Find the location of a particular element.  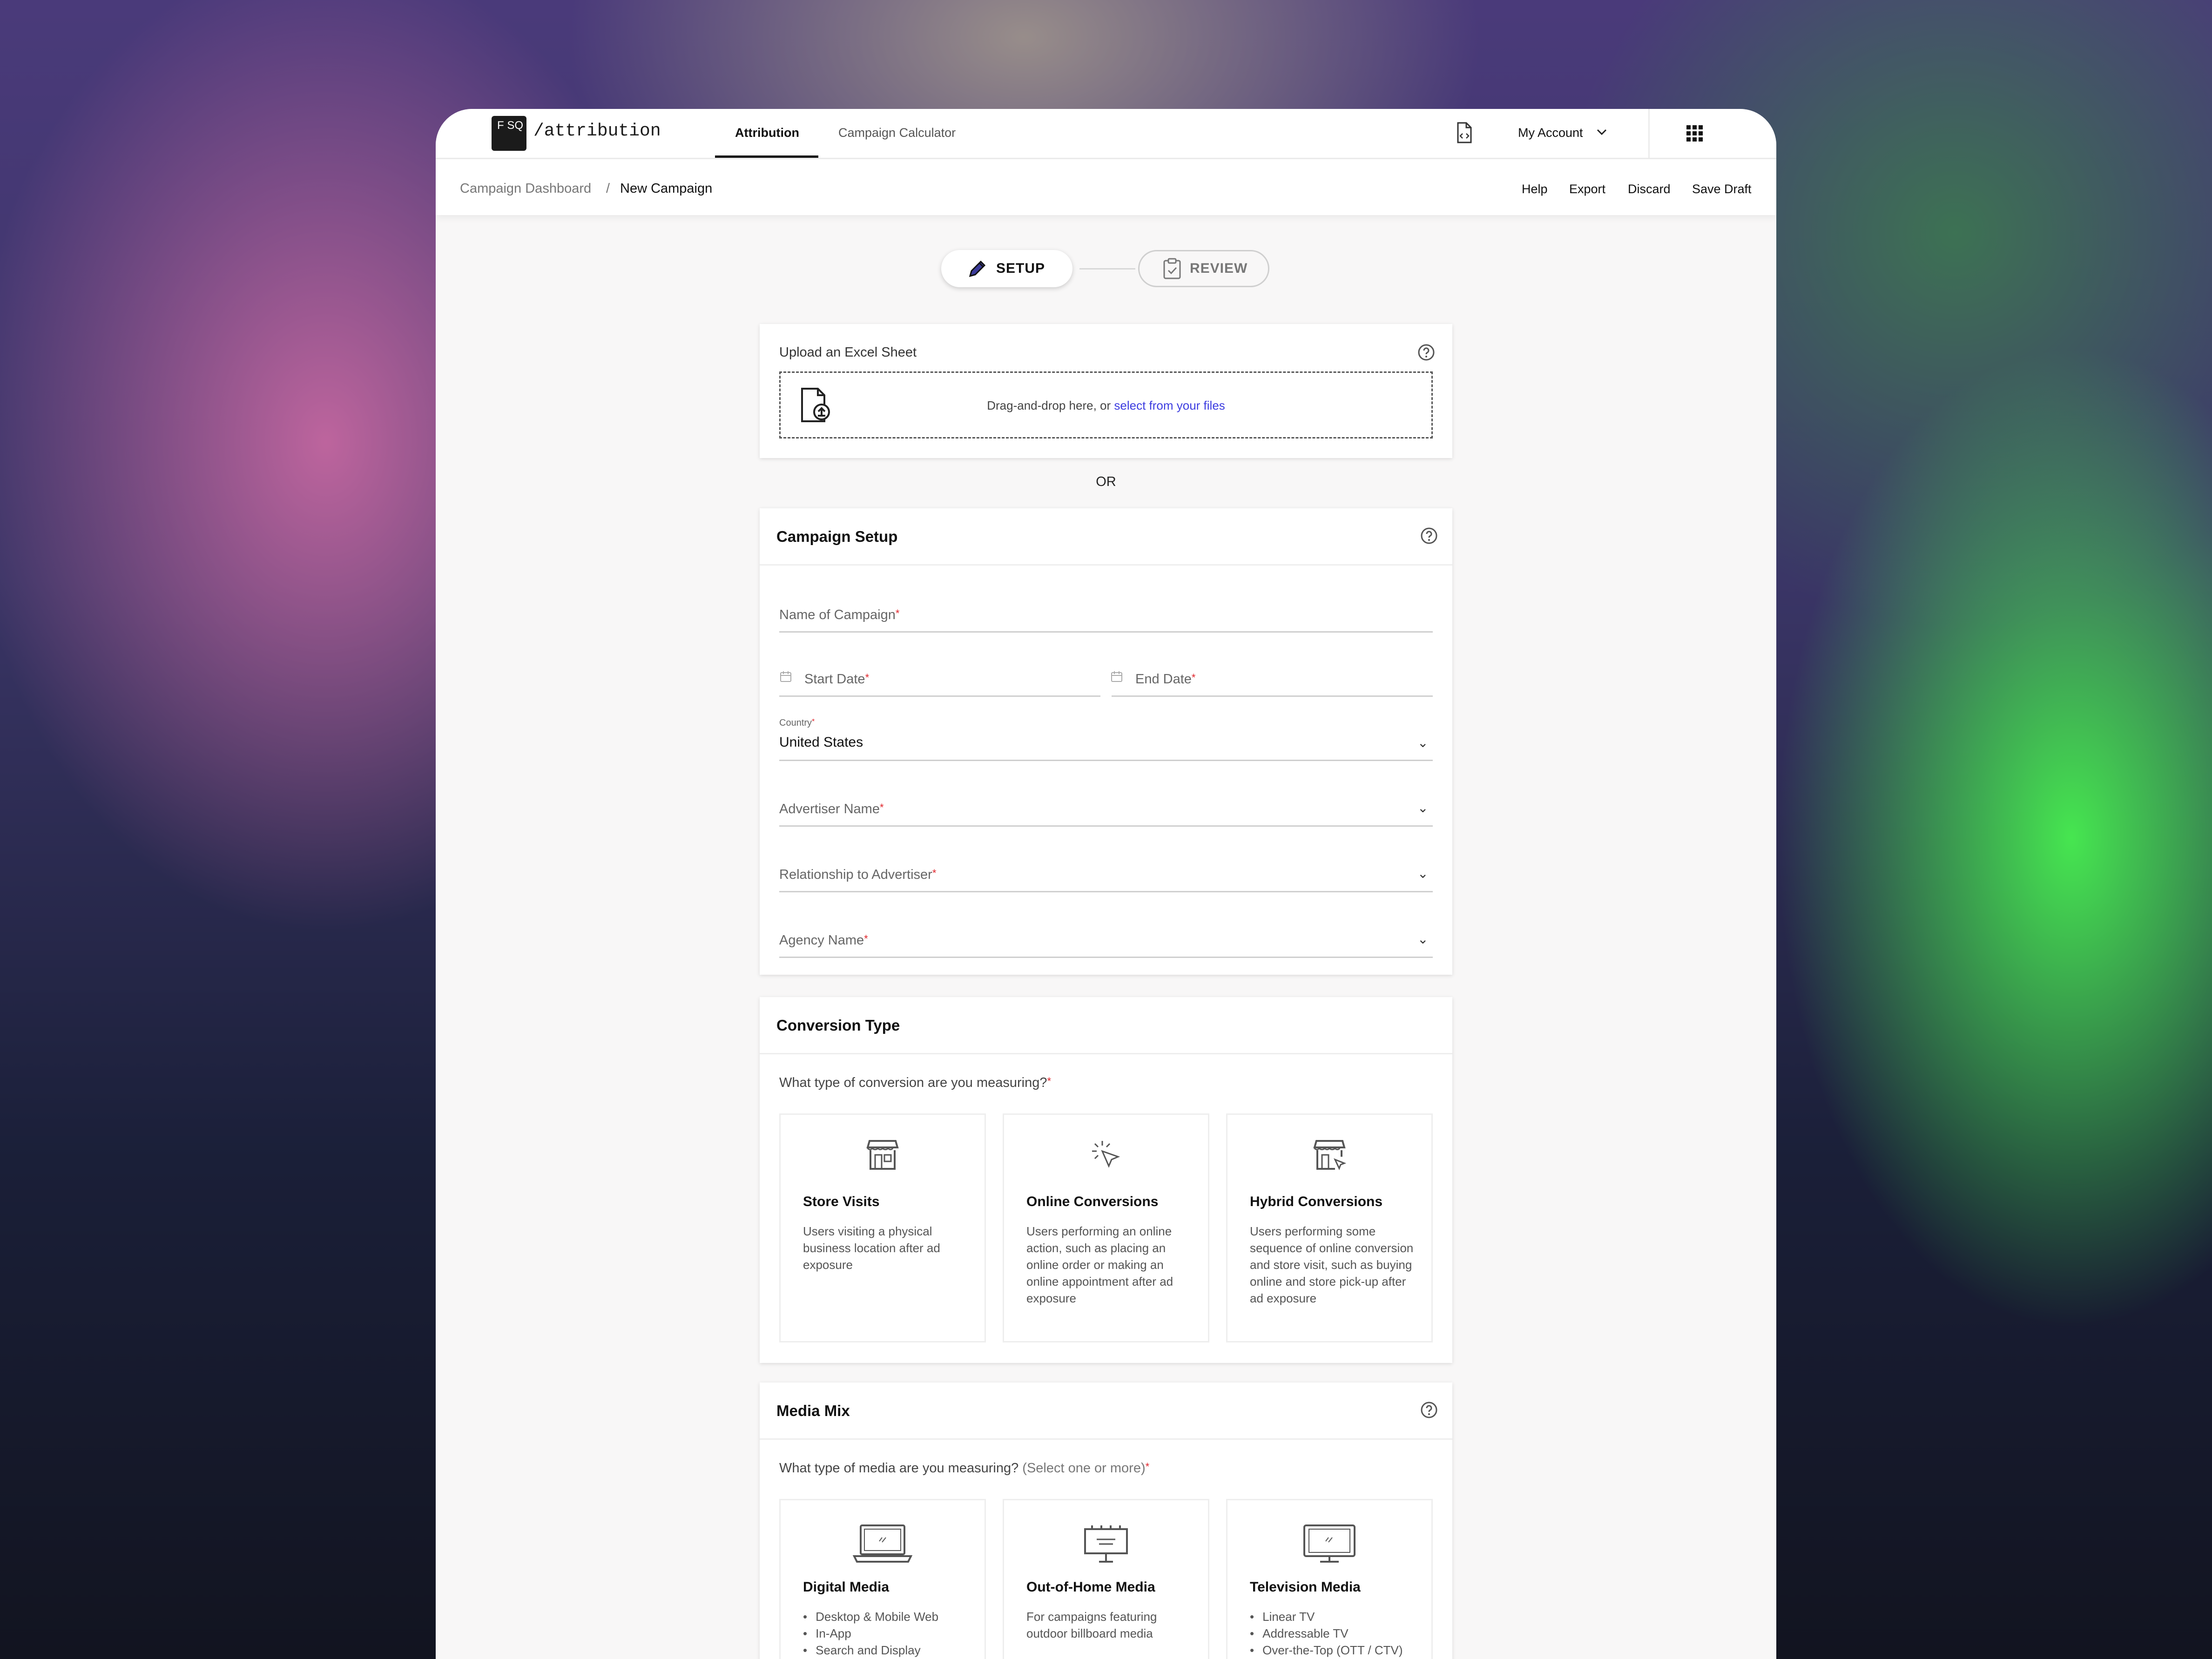

list-item: Desktop & Mobile Web is located at coordinates (891, 1616).